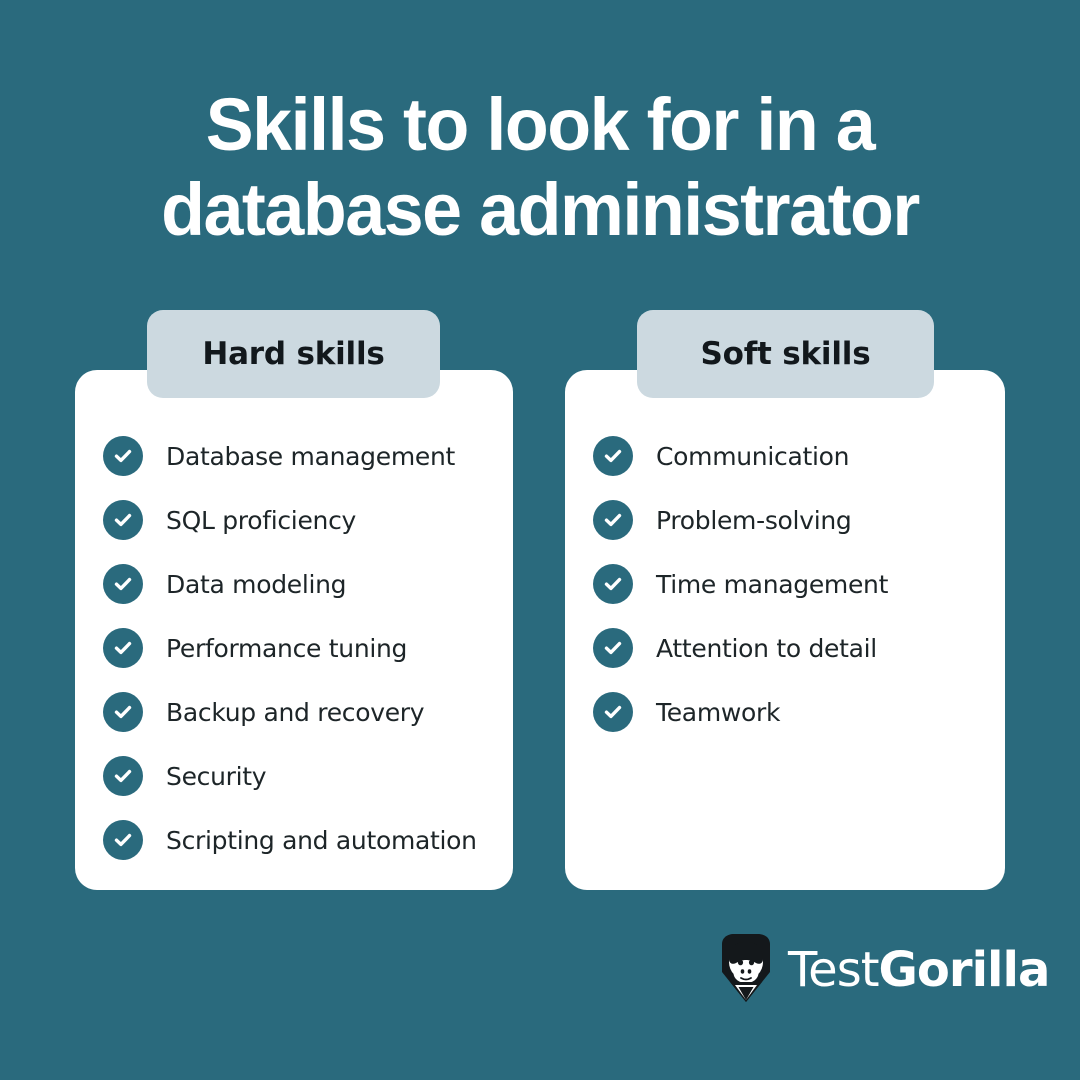 The image size is (1080, 1080). I want to click on list-item: Data modeling, so click(302, 584).